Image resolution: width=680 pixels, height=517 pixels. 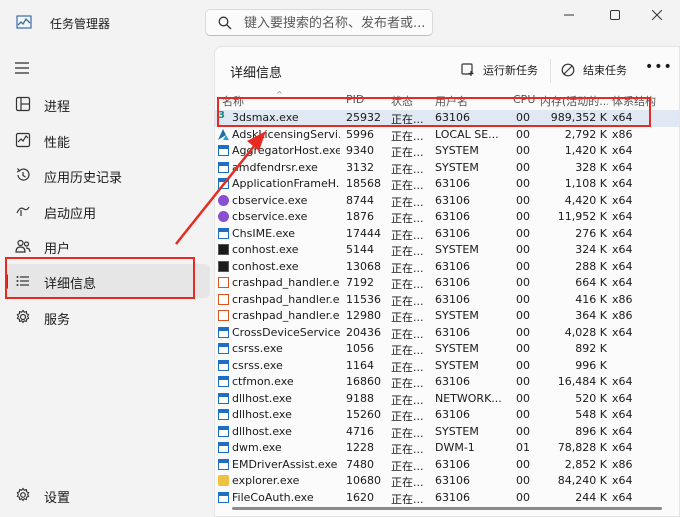 I want to click on cbservice-icon, so click(x=223, y=216).